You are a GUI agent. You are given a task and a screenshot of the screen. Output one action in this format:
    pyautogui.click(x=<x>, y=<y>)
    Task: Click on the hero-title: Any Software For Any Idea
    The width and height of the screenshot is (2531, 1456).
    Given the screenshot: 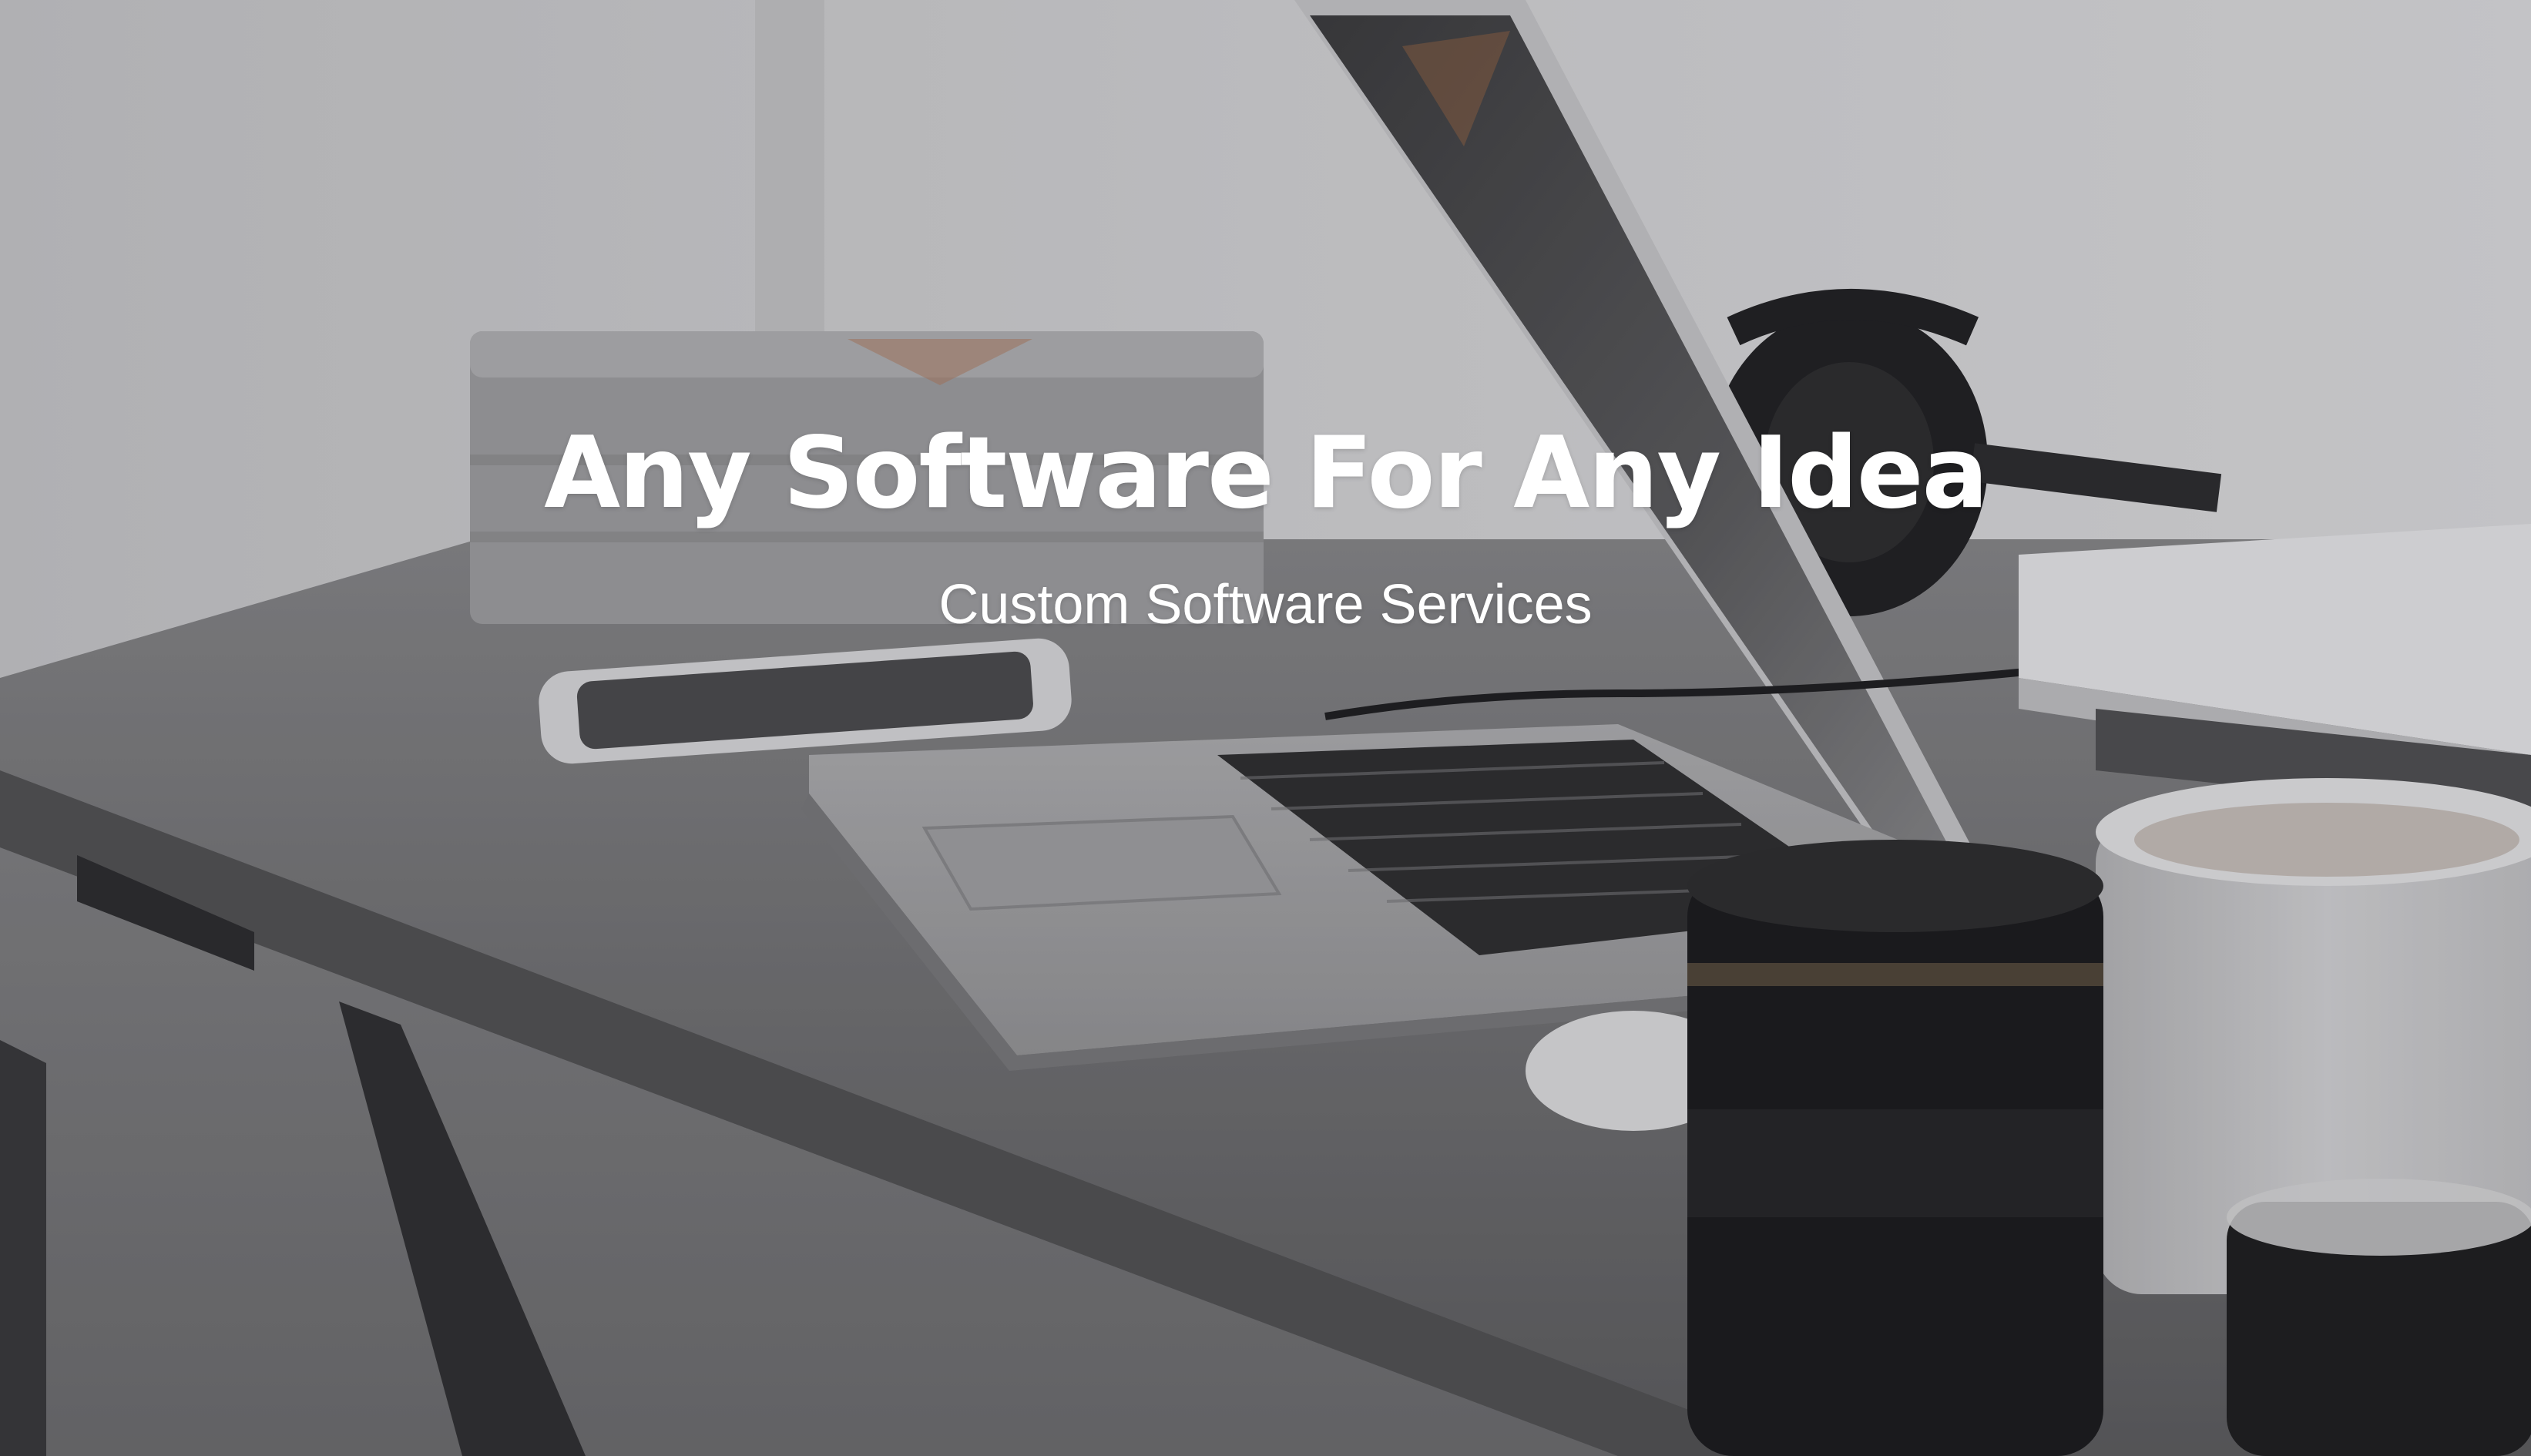 What is the action you would take?
    pyautogui.click(x=1266, y=473)
    